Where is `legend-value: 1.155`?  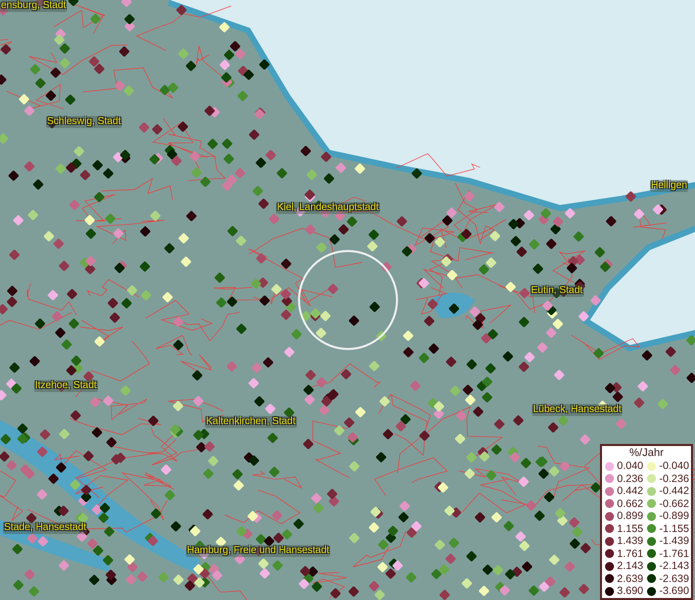 legend-value: 1.155 is located at coordinates (630, 528).